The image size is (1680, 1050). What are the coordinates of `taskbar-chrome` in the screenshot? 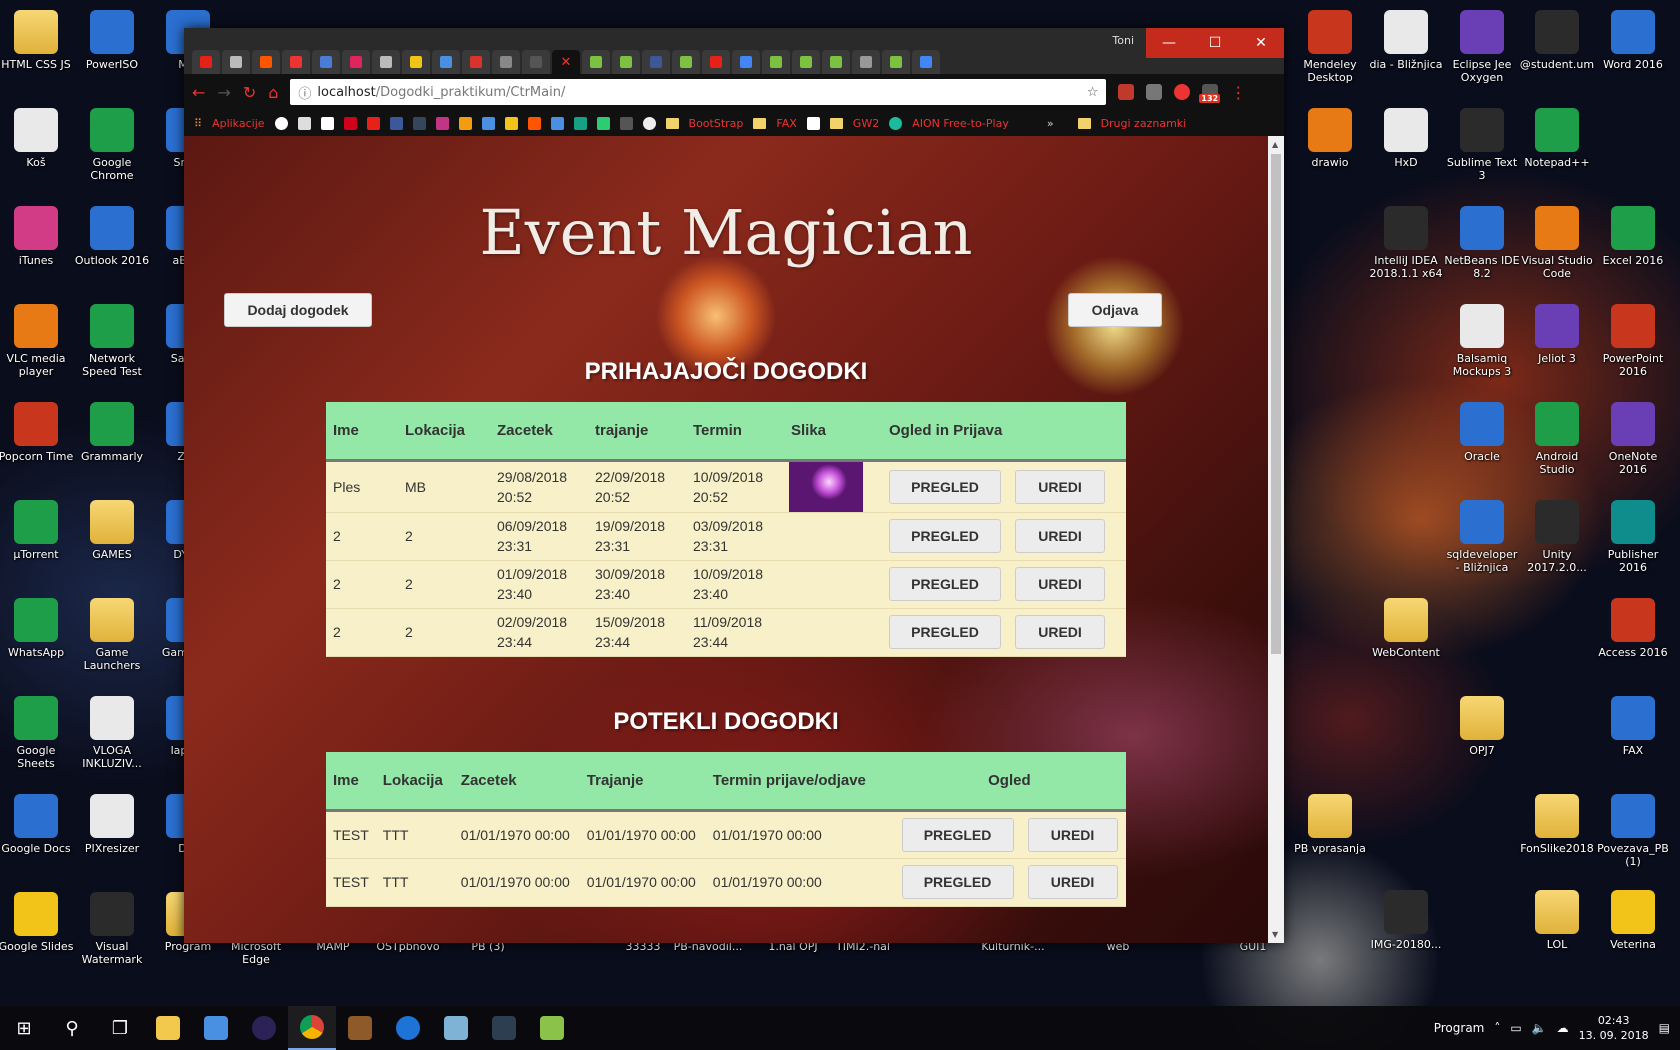 It's located at (312, 1028).